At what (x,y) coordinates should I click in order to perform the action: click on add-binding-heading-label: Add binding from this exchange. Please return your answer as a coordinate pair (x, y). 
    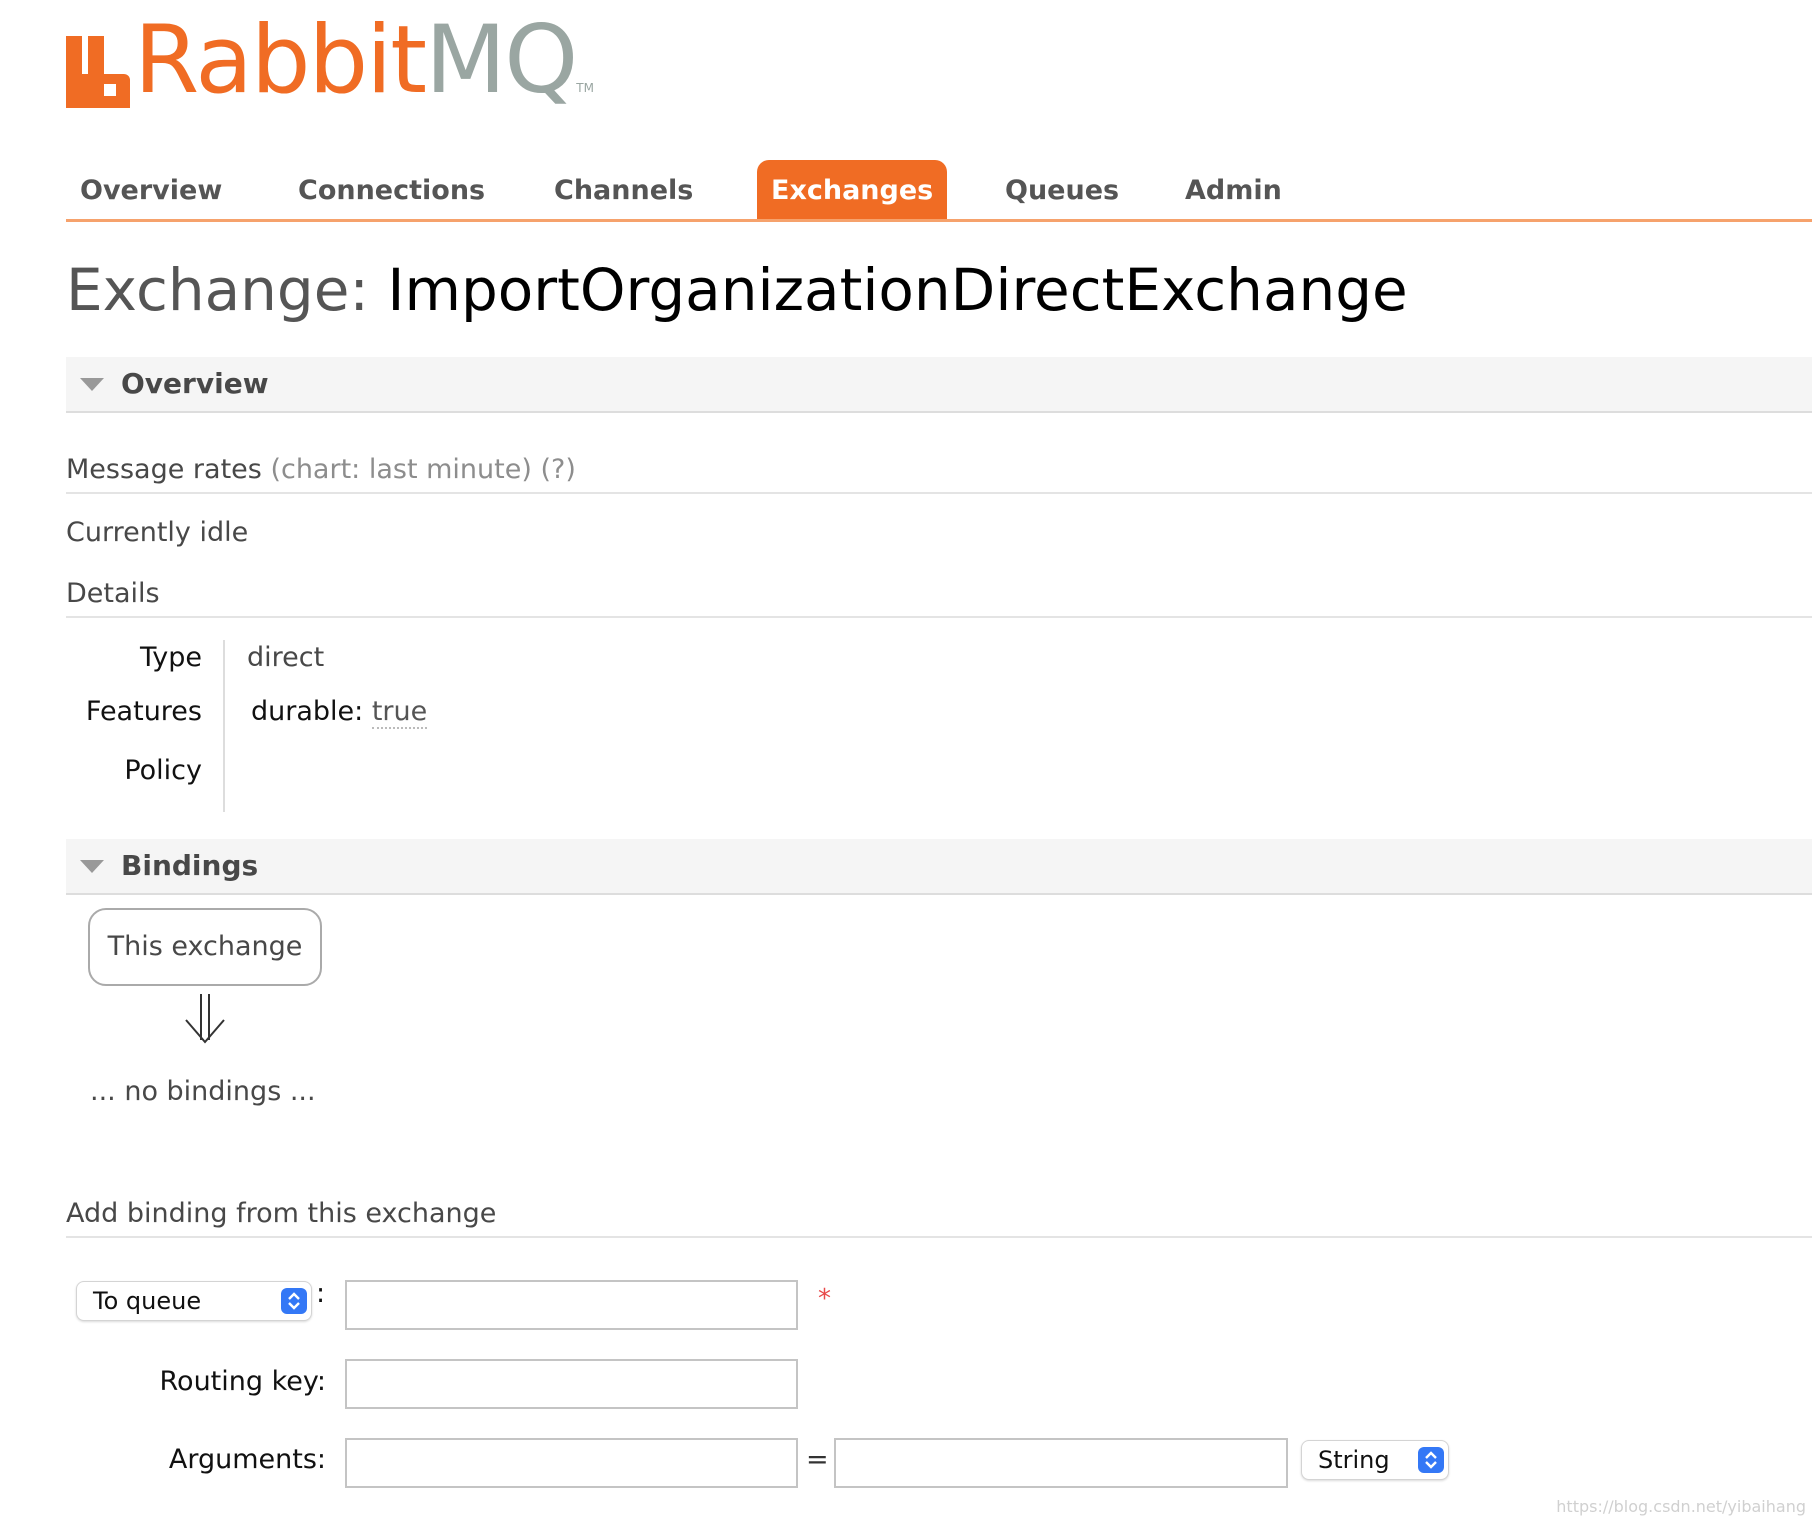
    Looking at the image, I should click on (281, 1213).